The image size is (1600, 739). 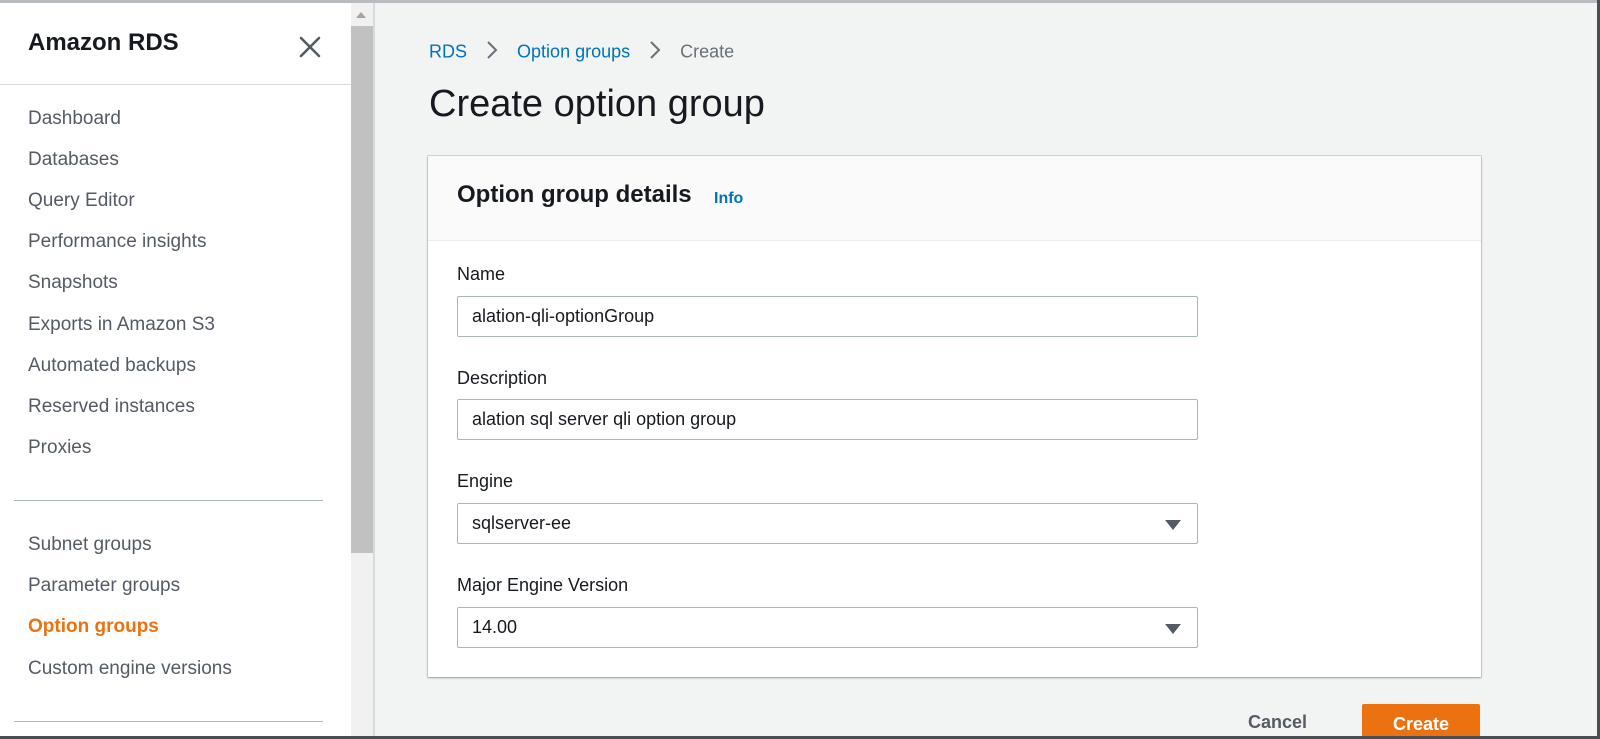 What do you see at coordinates (104, 586) in the screenshot?
I see `sidebar-item-parameter-groups: Parameter groups` at bounding box center [104, 586].